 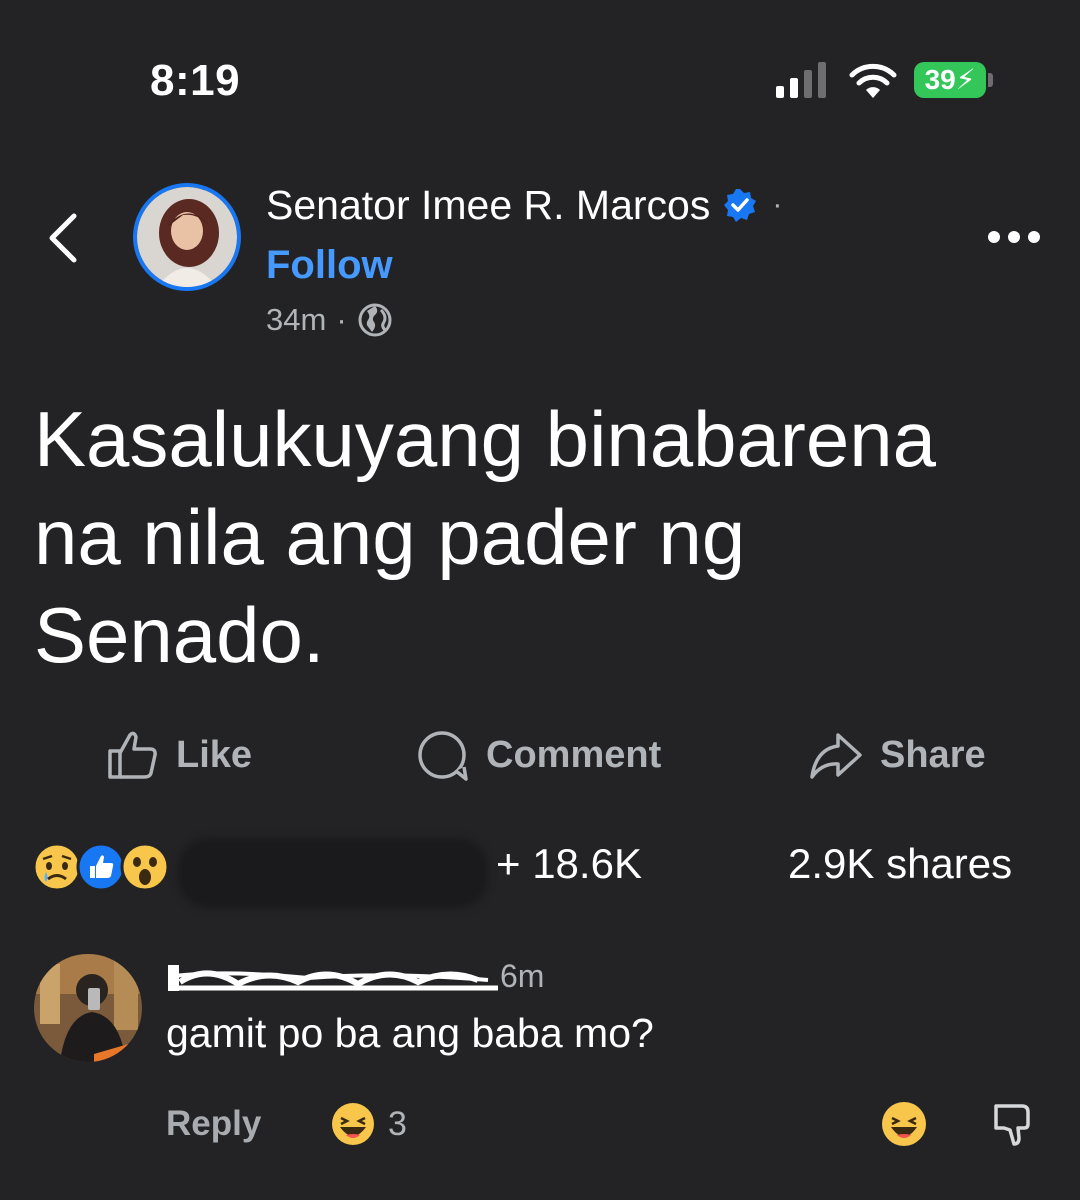 I want to click on battery-cap, so click(x=990, y=80).